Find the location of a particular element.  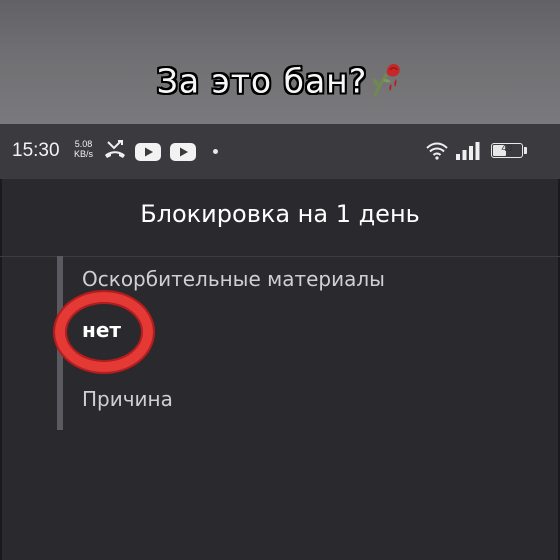

caption-text: За это бан? is located at coordinates (262, 81).